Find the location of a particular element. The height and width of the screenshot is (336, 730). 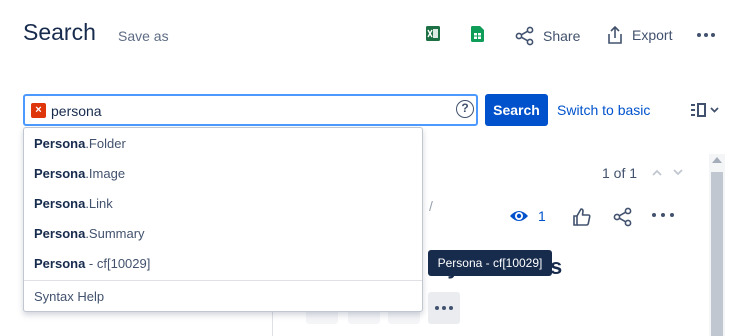

suggestion-item: Persona.Image is located at coordinates (79, 173).